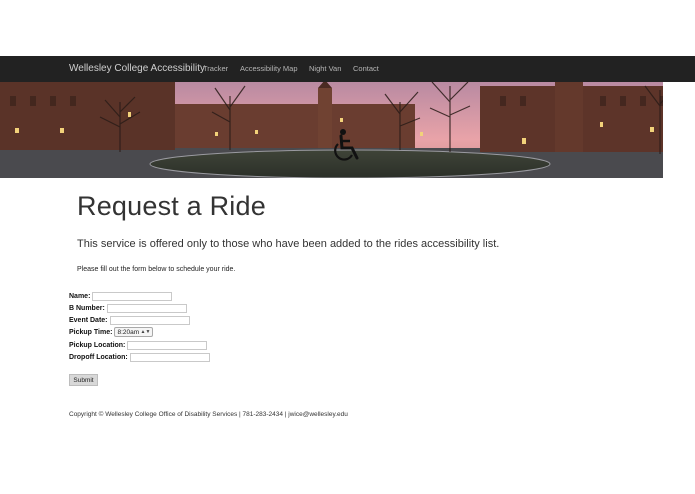 Image resolution: width=695 pixels, height=494 pixels. I want to click on event-date-label: Event Date:, so click(88, 320).